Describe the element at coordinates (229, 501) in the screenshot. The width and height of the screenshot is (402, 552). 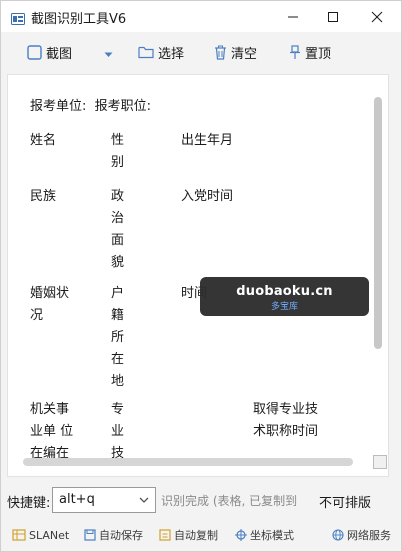
I see `recognition-status: 识别完成 (表格, 已复制到` at that location.